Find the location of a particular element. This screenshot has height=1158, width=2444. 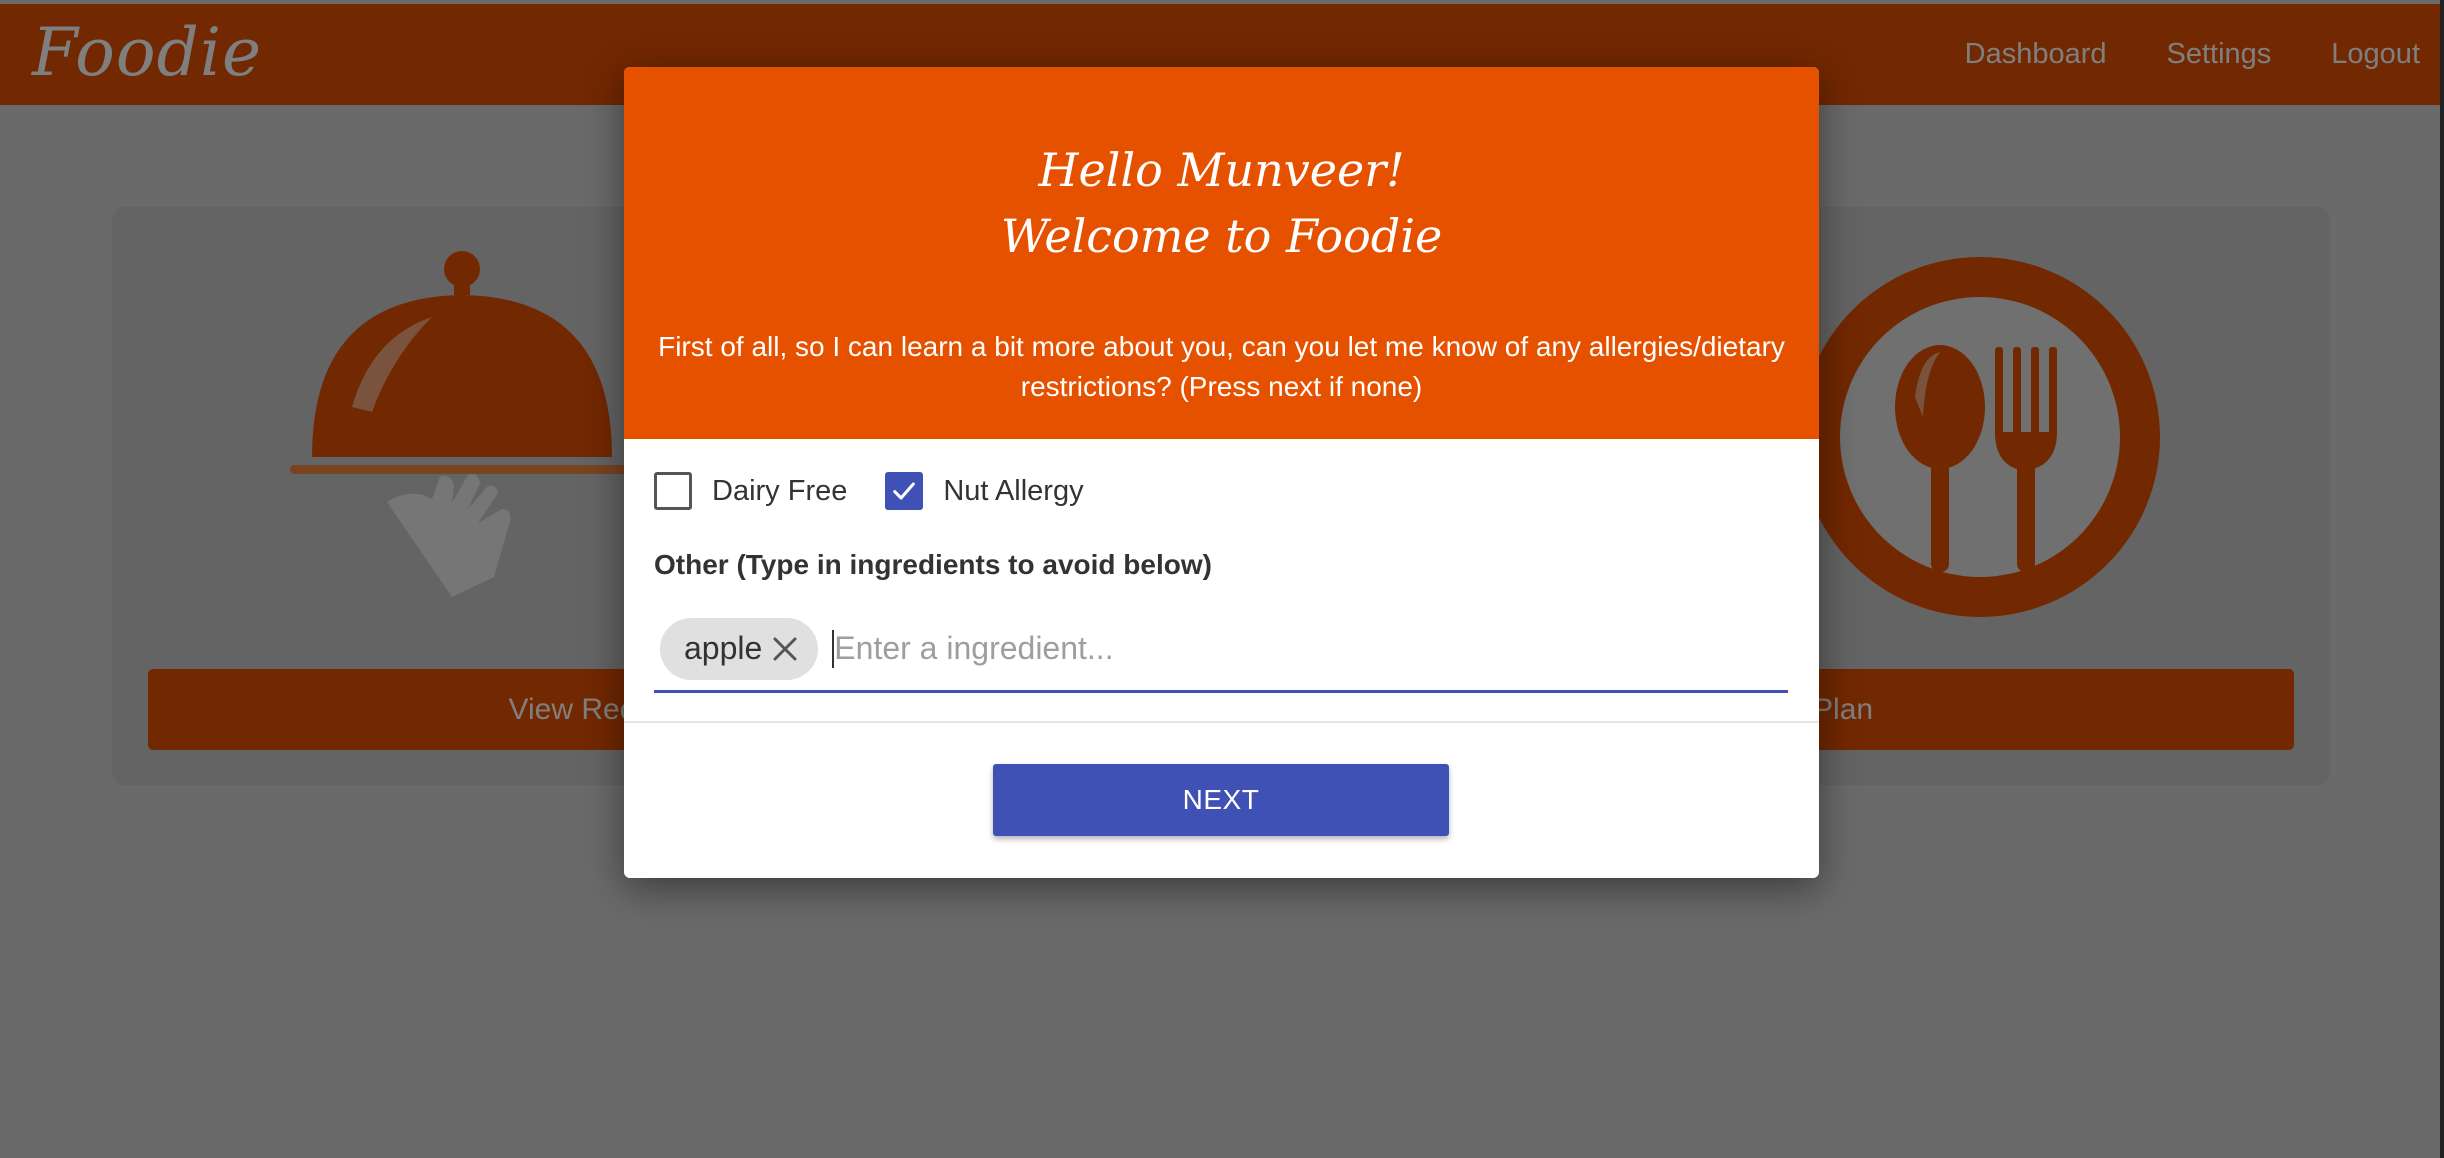

ingredient-chip: apple is located at coordinates (739, 648).